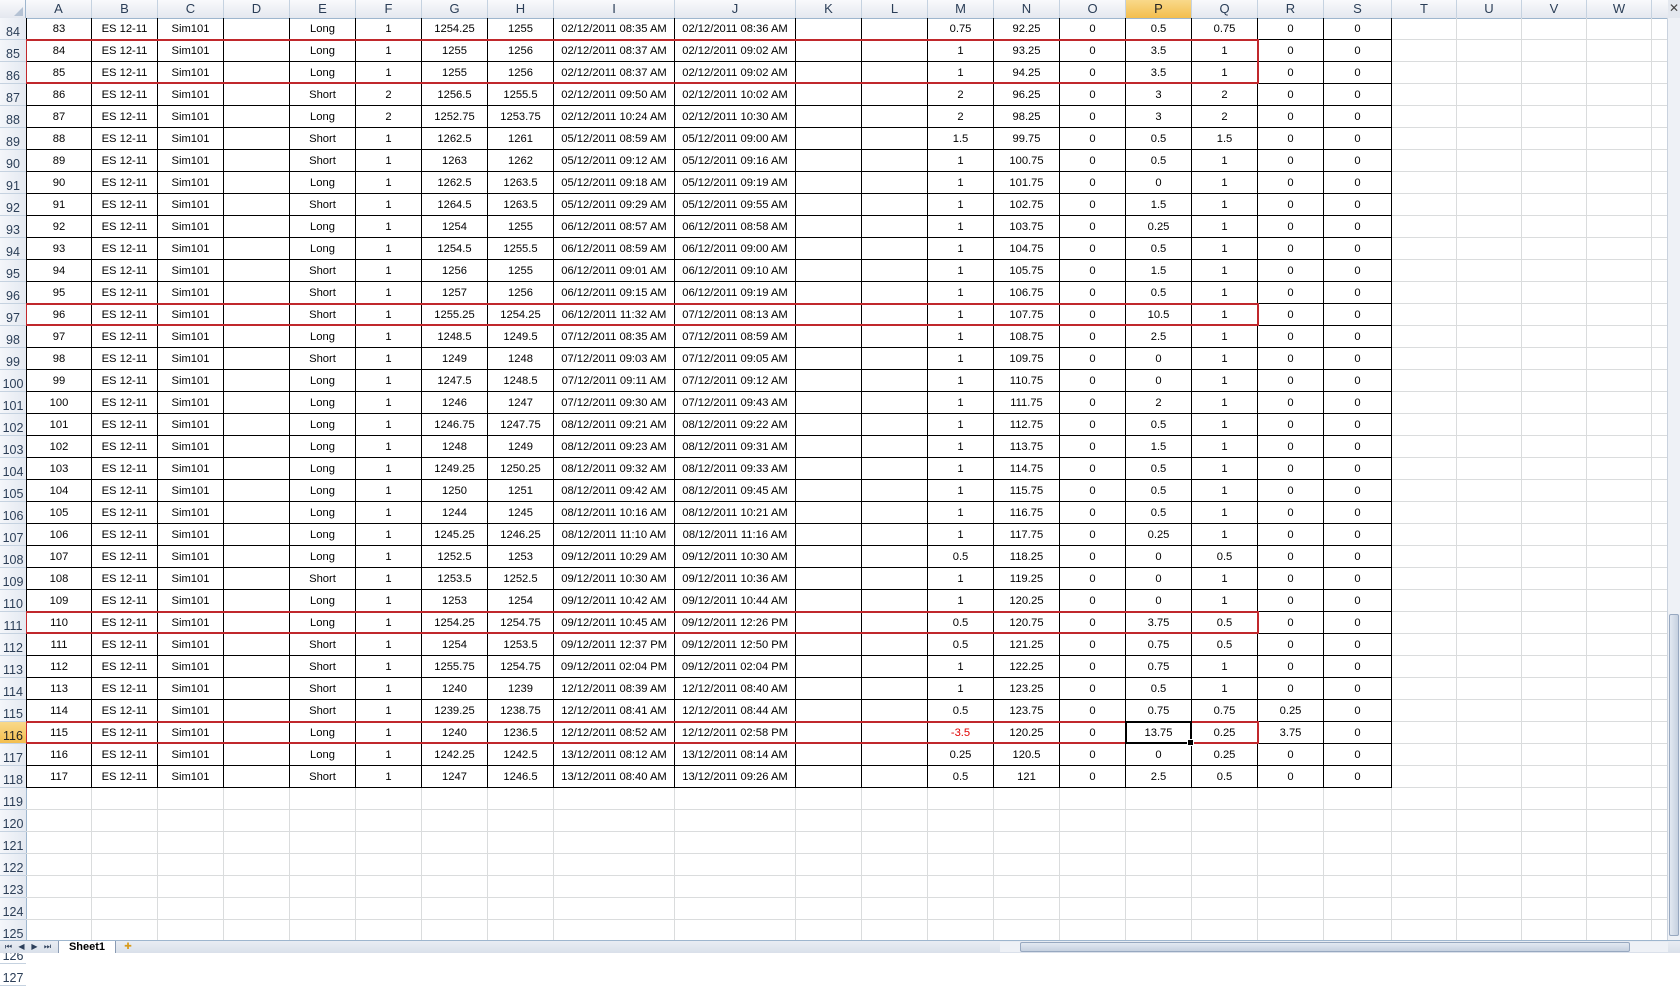  I want to click on cell-N107: 117.75, so click(1027, 535).